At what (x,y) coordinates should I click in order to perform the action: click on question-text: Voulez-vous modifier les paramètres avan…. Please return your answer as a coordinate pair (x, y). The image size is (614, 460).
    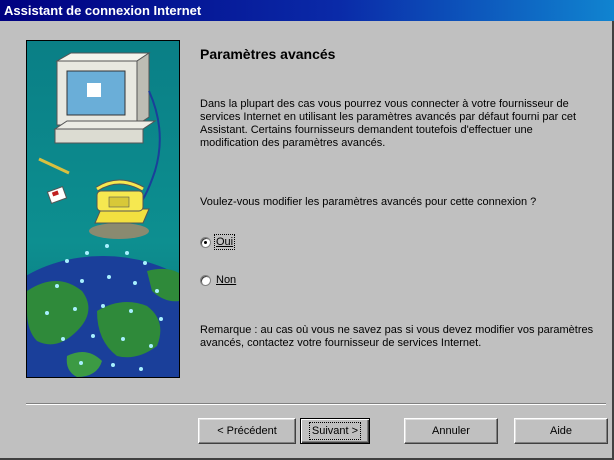
    Looking at the image, I should click on (368, 202).